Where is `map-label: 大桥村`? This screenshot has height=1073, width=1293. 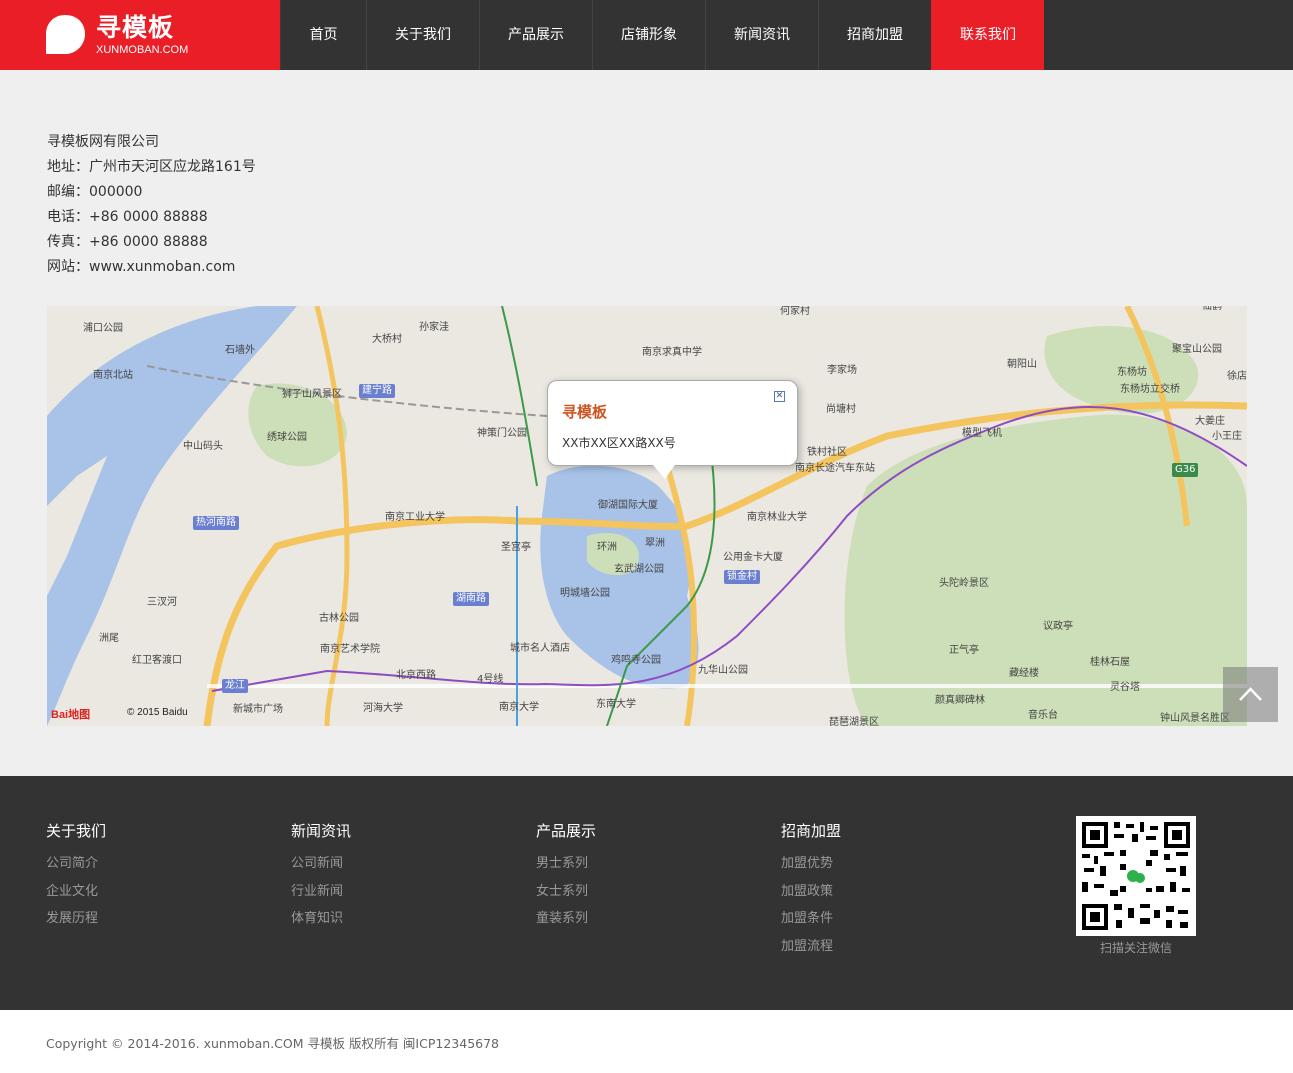 map-label: 大桥村 is located at coordinates (387, 339).